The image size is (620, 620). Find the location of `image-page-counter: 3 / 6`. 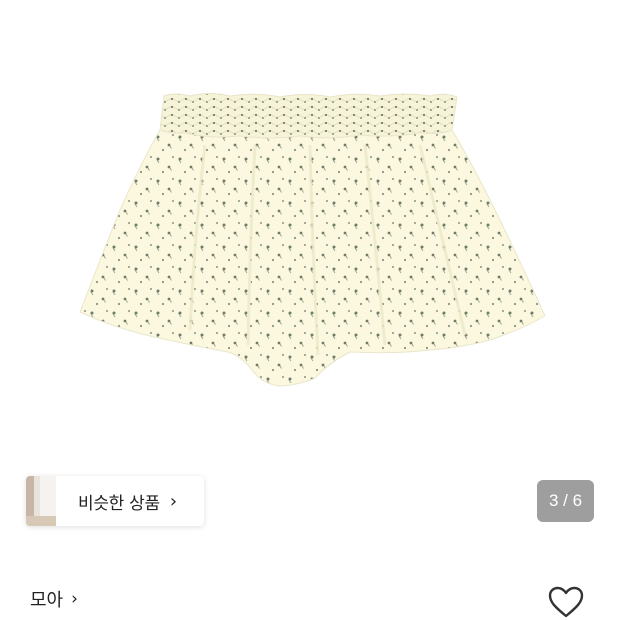

image-page-counter: 3 / 6 is located at coordinates (565, 501).